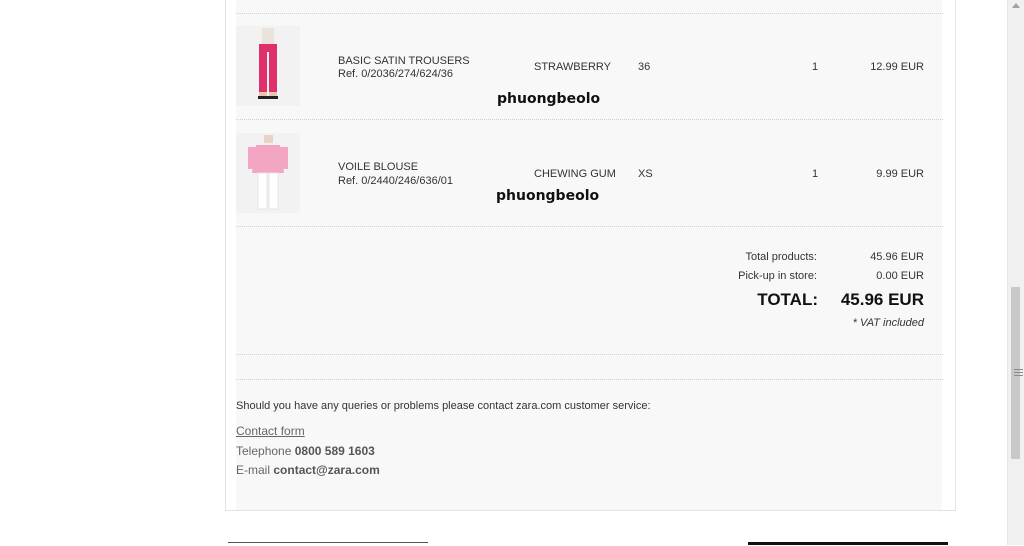 Image resolution: width=1024 pixels, height=546 pixels. Describe the element at coordinates (645, 174) in the screenshot. I see `item-size: XS` at that location.